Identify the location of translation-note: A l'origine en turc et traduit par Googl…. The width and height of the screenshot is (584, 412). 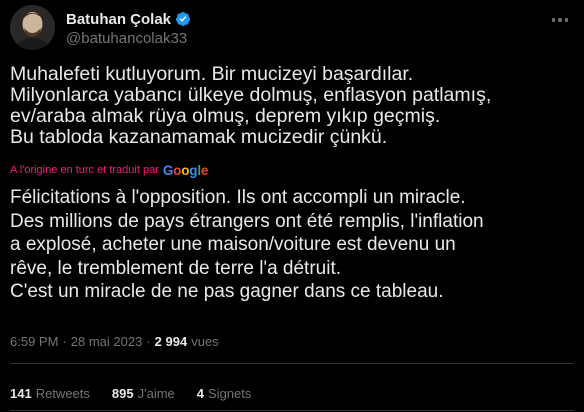
(109, 170).